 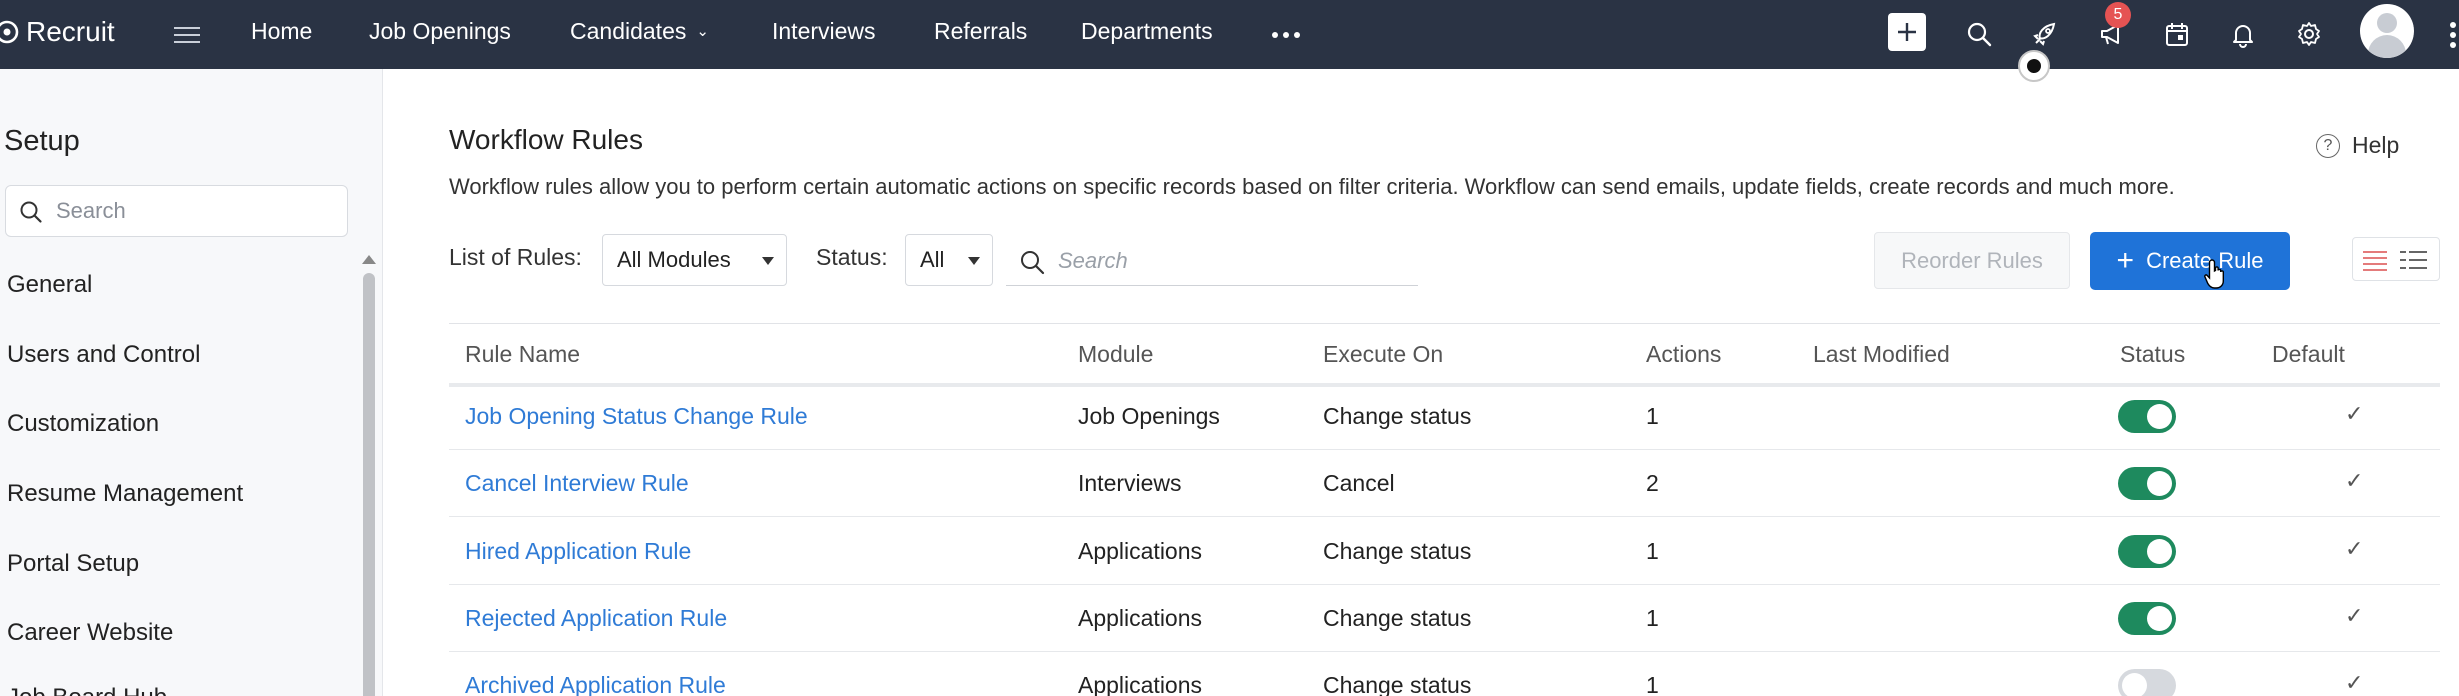 What do you see at coordinates (1130, 483) in the screenshot?
I see `module-cell: Interviews` at bounding box center [1130, 483].